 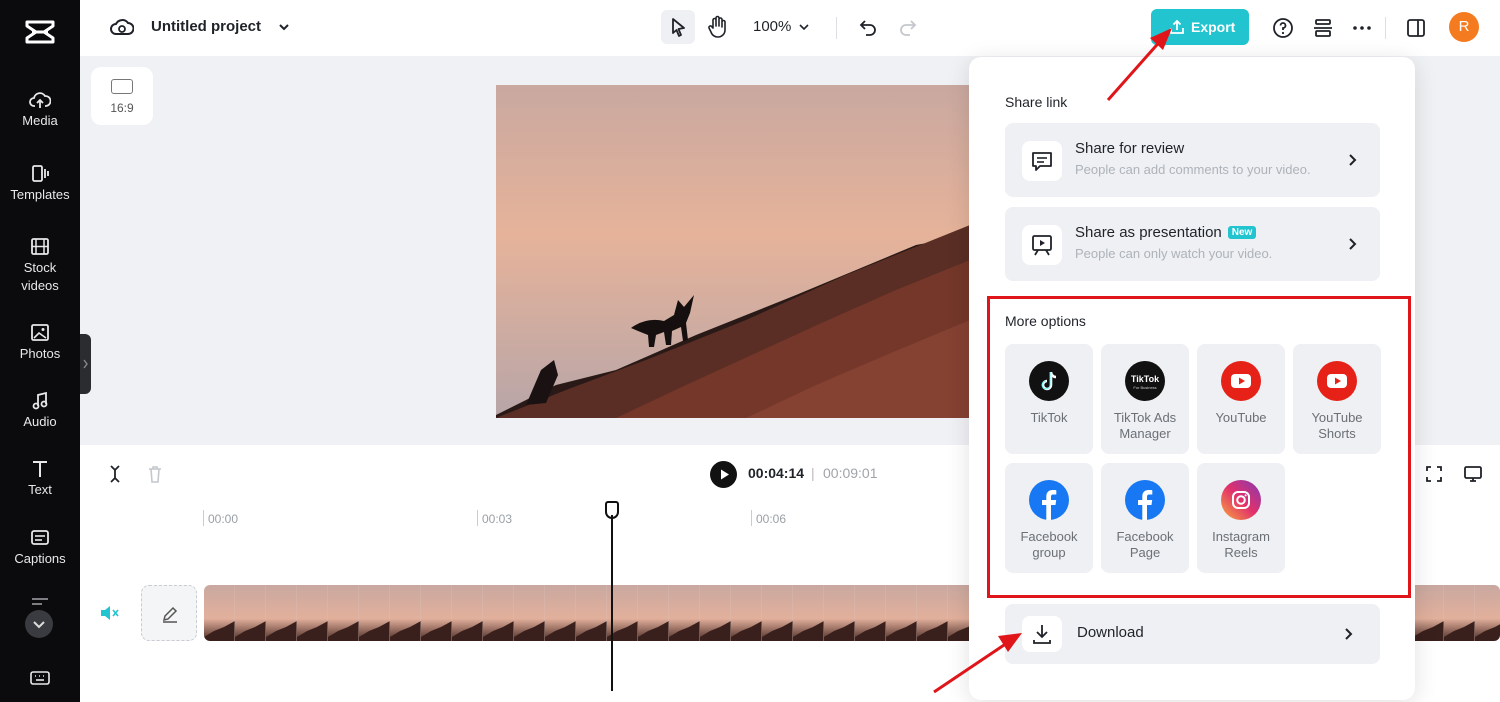 What do you see at coordinates (40, 558) in the screenshot?
I see `sidebar-item-label: Captions` at bounding box center [40, 558].